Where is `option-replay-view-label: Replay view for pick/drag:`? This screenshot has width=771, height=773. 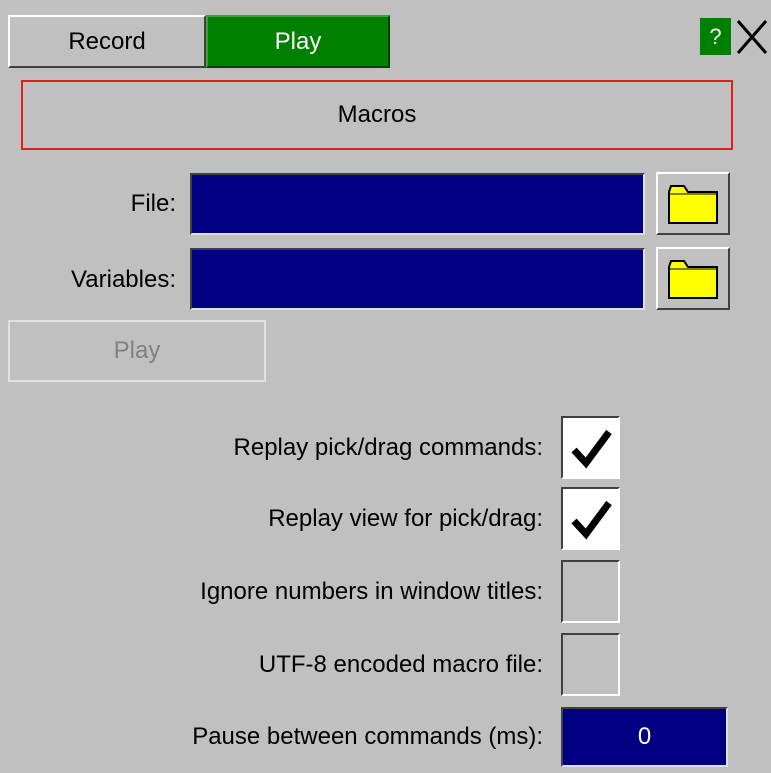
option-replay-view-label: Replay view for pick/drag: is located at coordinates (405, 518).